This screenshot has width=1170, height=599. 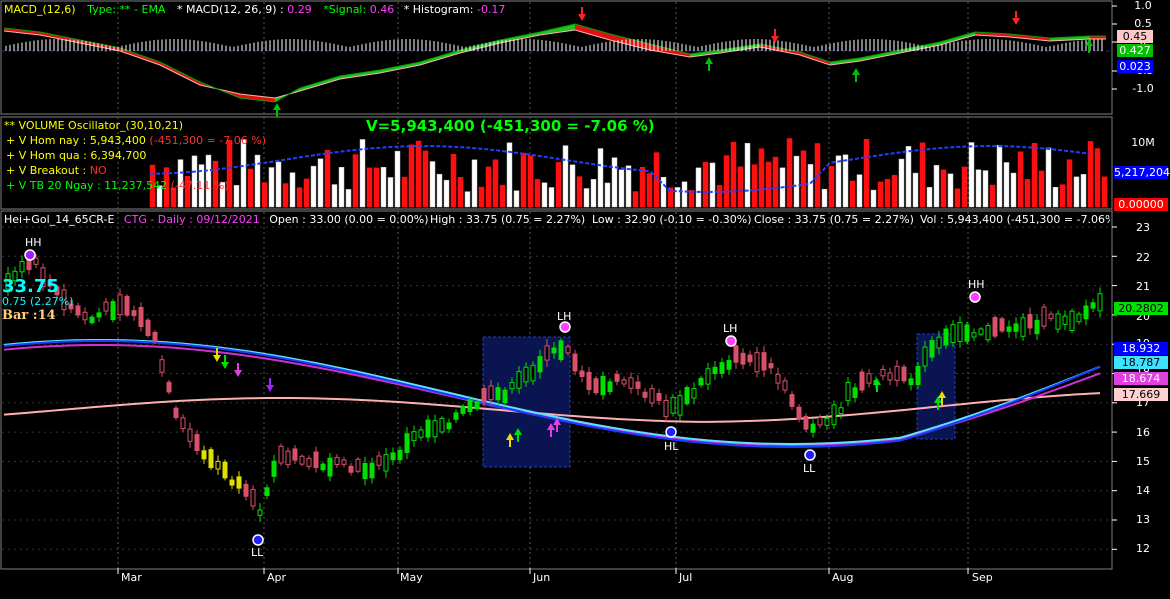 What do you see at coordinates (438, 9) in the screenshot?
I see `histogram-label: * Histogram:` at bounding box center [438, 9].